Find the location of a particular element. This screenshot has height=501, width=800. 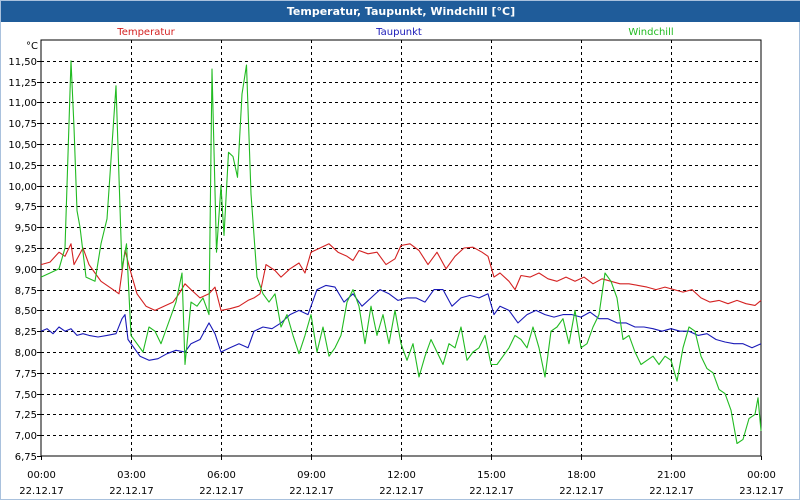

y-tick-label: 9,75 is located at coordinates (26, 207).